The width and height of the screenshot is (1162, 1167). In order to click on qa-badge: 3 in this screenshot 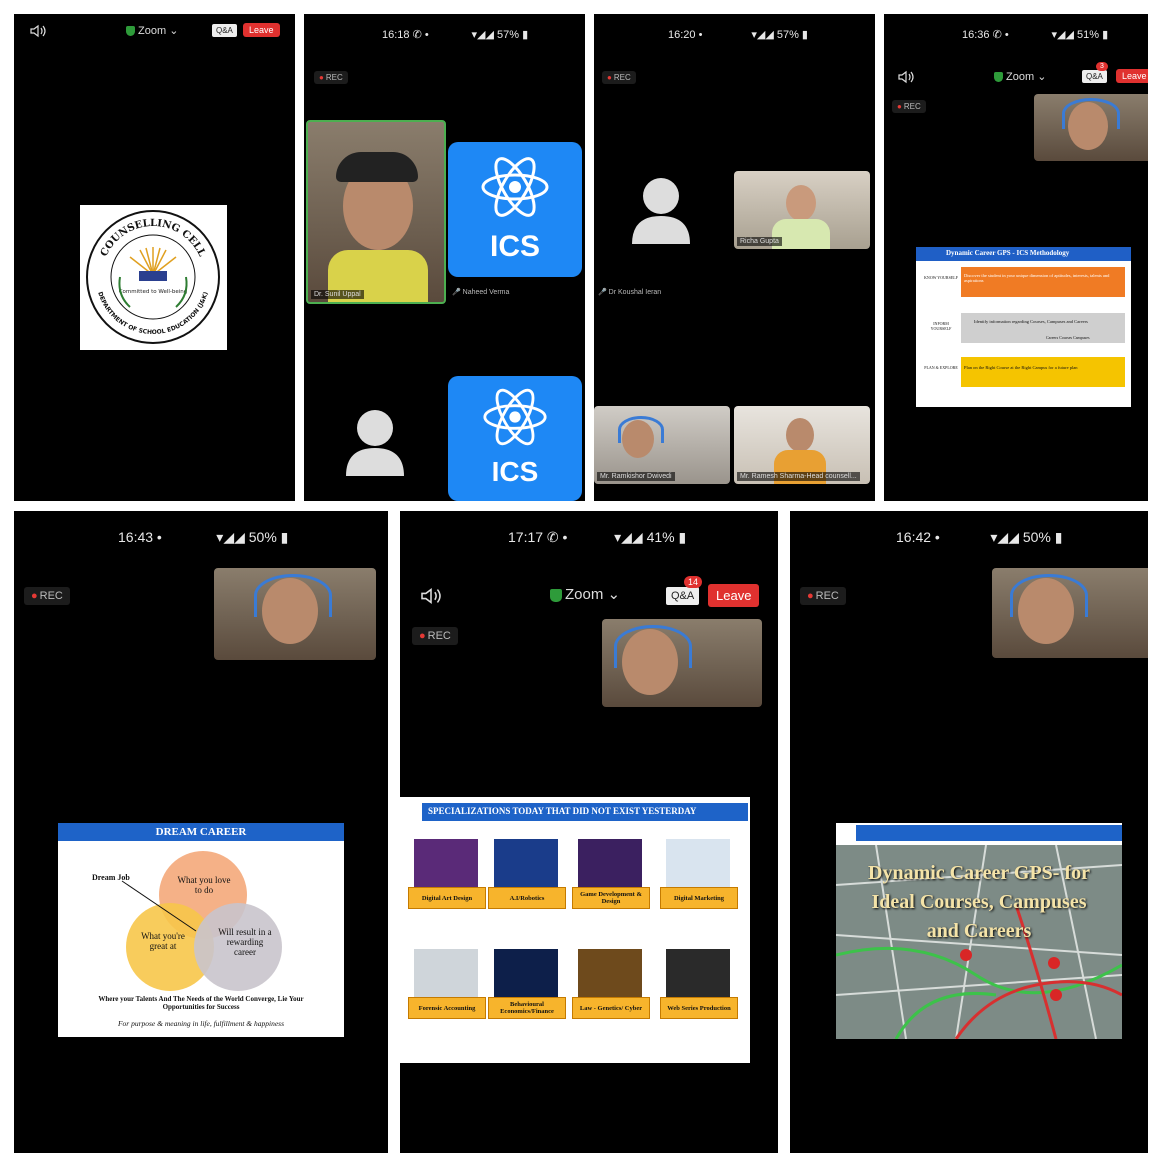, I will do `click(1102, 66)`.